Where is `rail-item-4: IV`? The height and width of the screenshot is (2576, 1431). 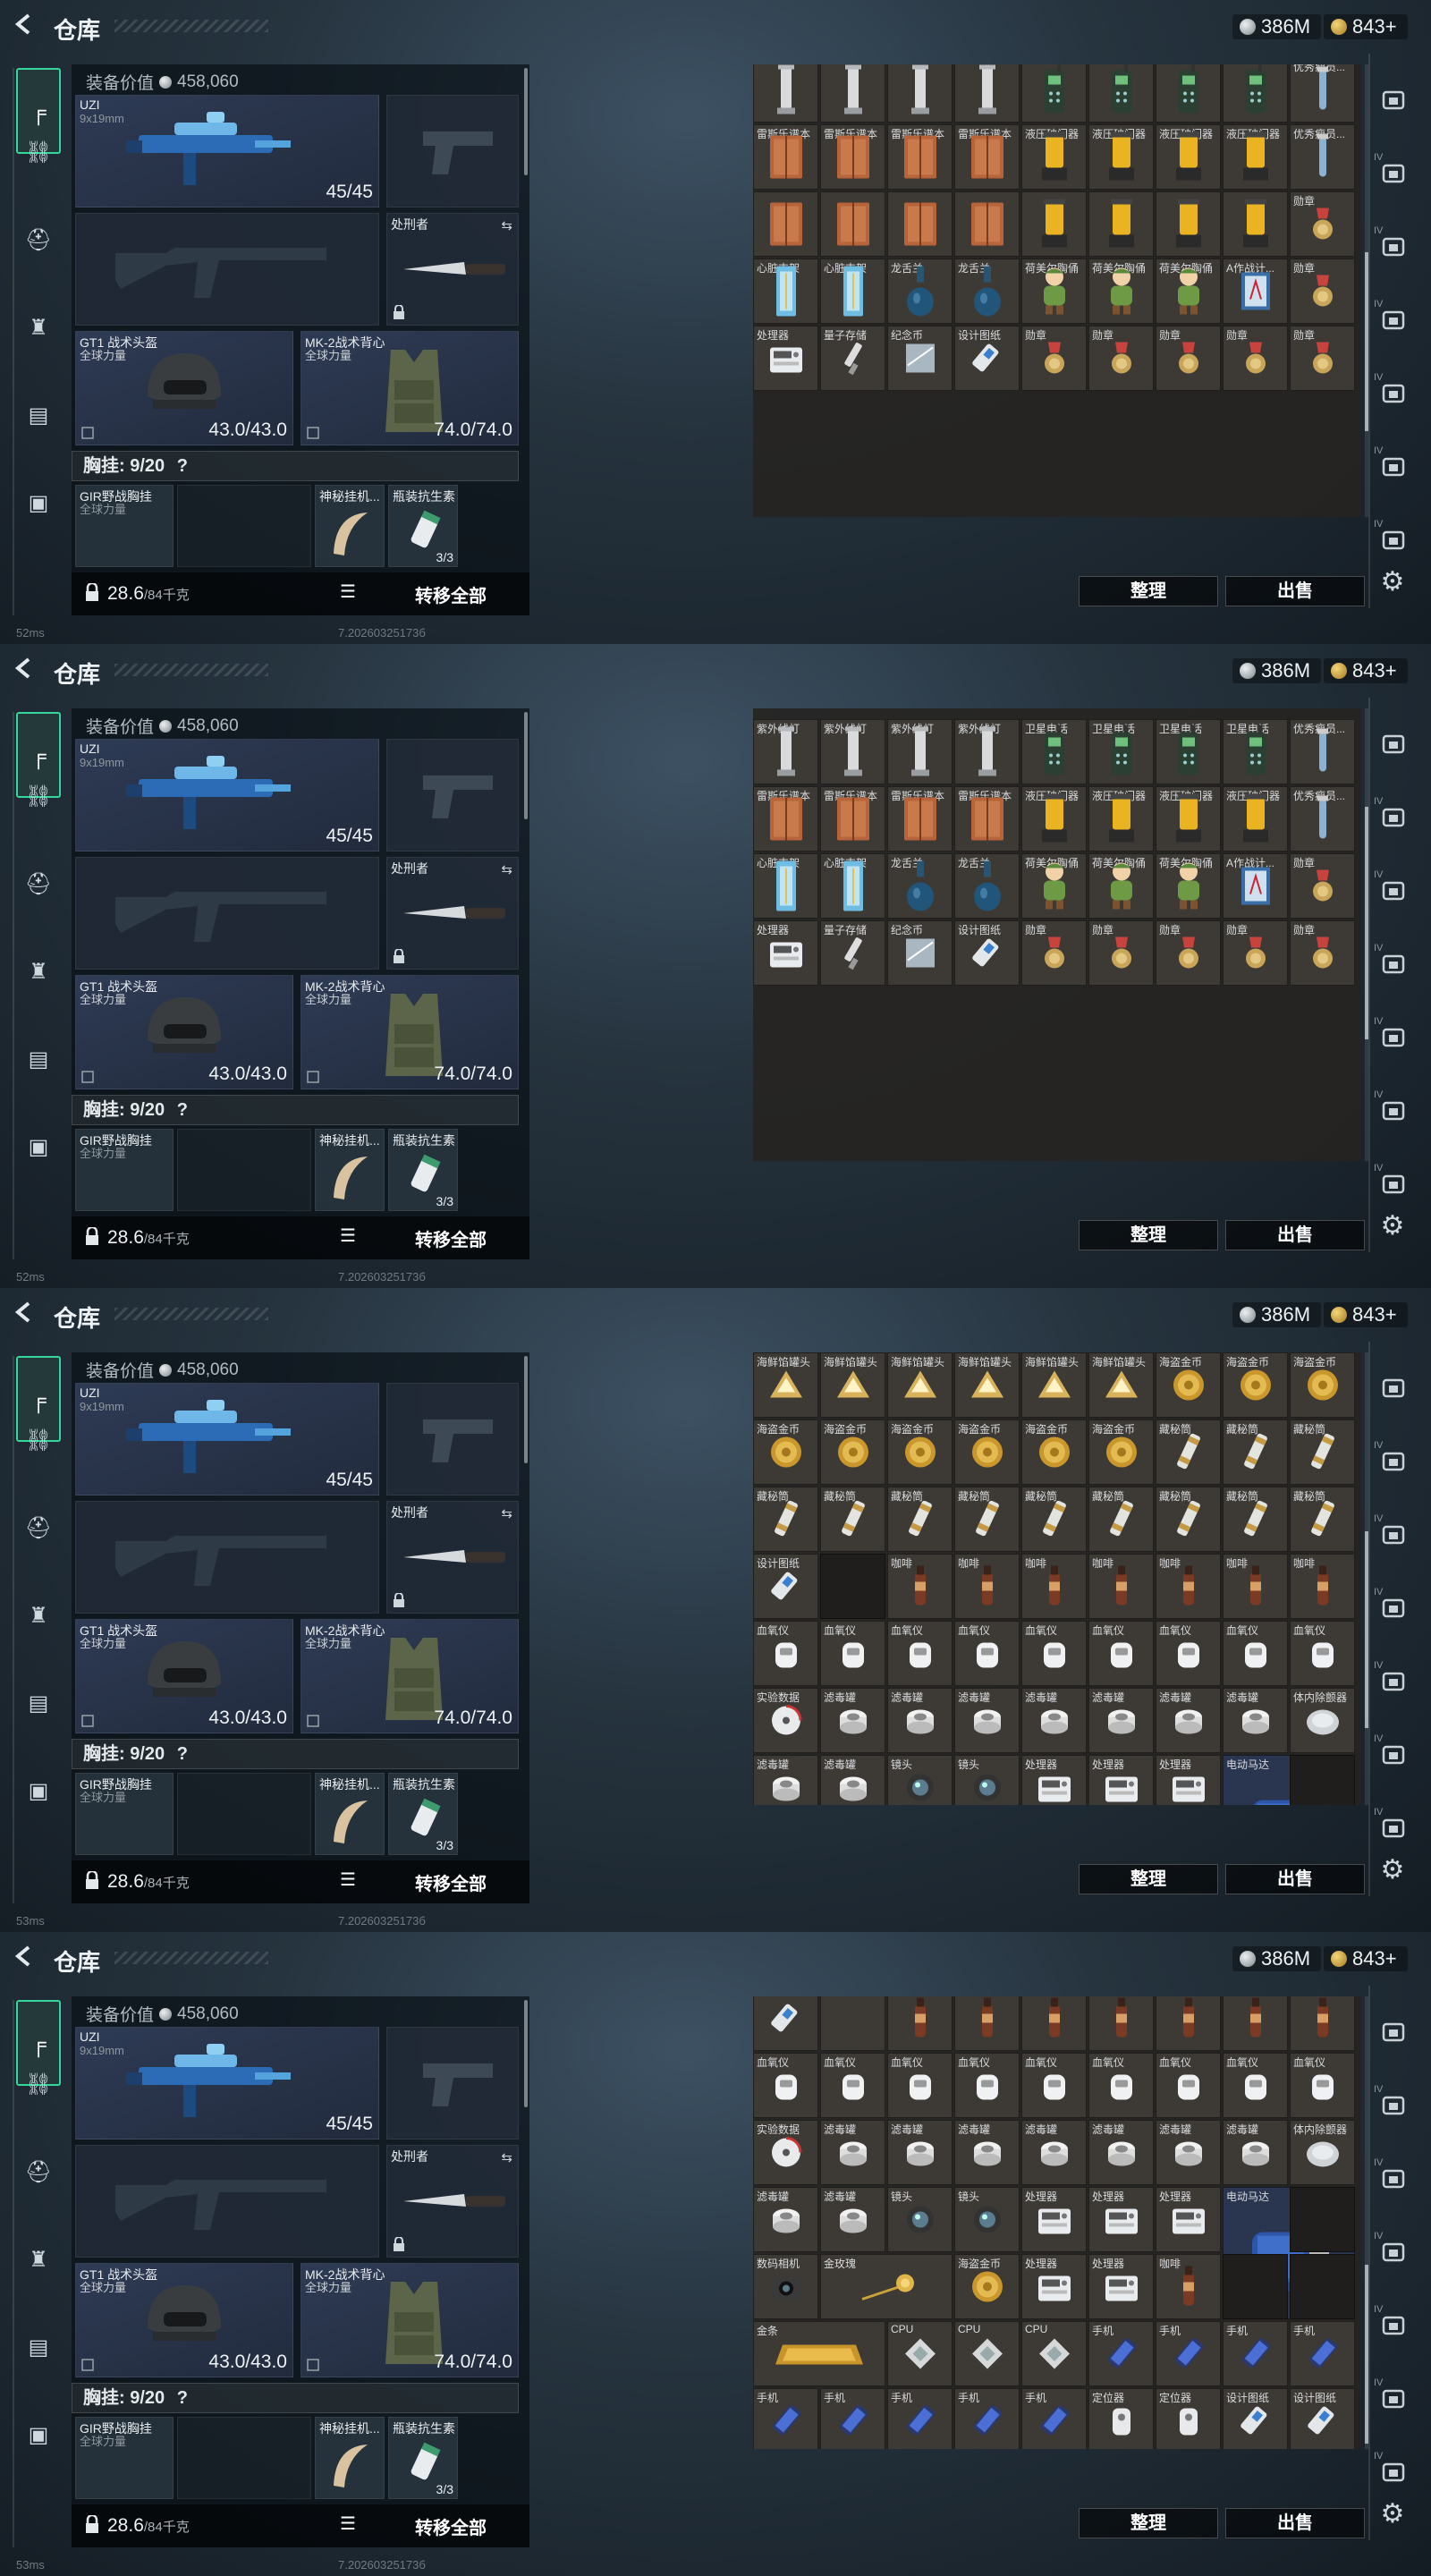 rail-item-4: IV is located at coordinates (1394, 2250).